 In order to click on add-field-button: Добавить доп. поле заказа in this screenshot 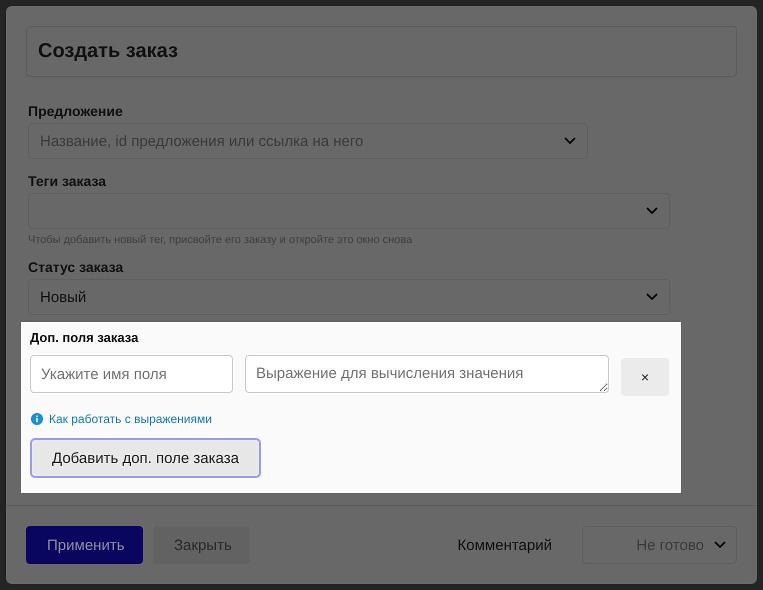, I will do `click(145, 458)`.